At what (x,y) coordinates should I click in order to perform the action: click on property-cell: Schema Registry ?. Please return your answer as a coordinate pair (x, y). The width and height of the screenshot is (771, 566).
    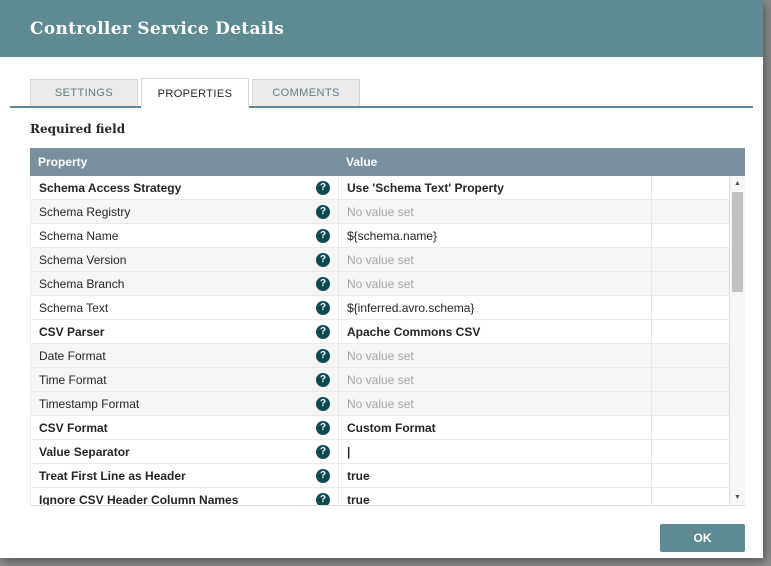
    Looking at the image, I should click on (185, 211).